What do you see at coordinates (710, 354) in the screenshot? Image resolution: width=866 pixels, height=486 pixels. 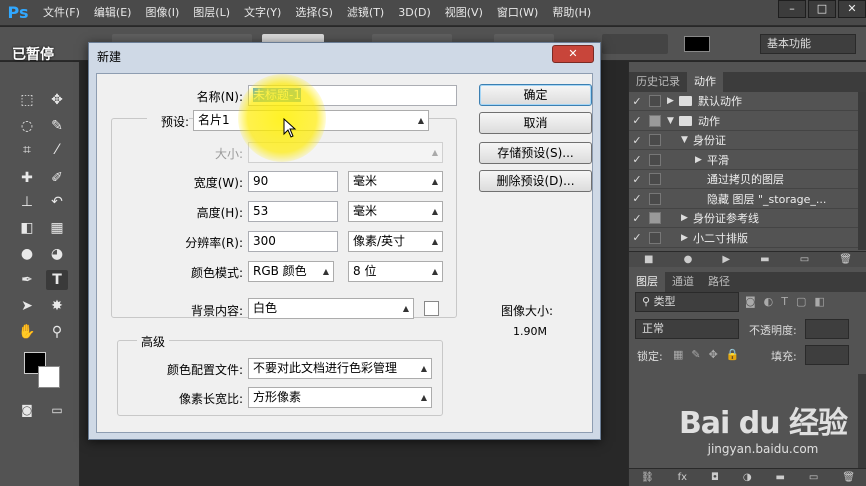 I see `lock-icons: ▦✎✥🔒` at bounding box center [710, 354].